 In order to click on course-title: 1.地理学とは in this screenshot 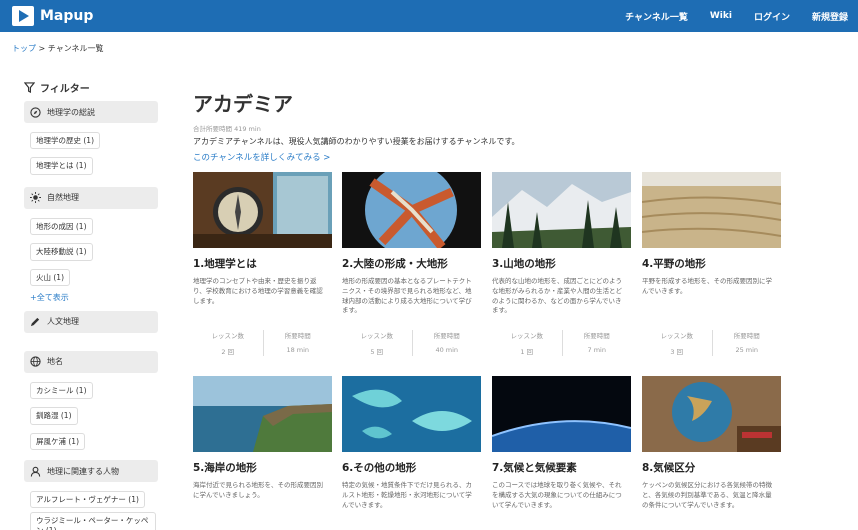, I will do `click(225, 264)`.